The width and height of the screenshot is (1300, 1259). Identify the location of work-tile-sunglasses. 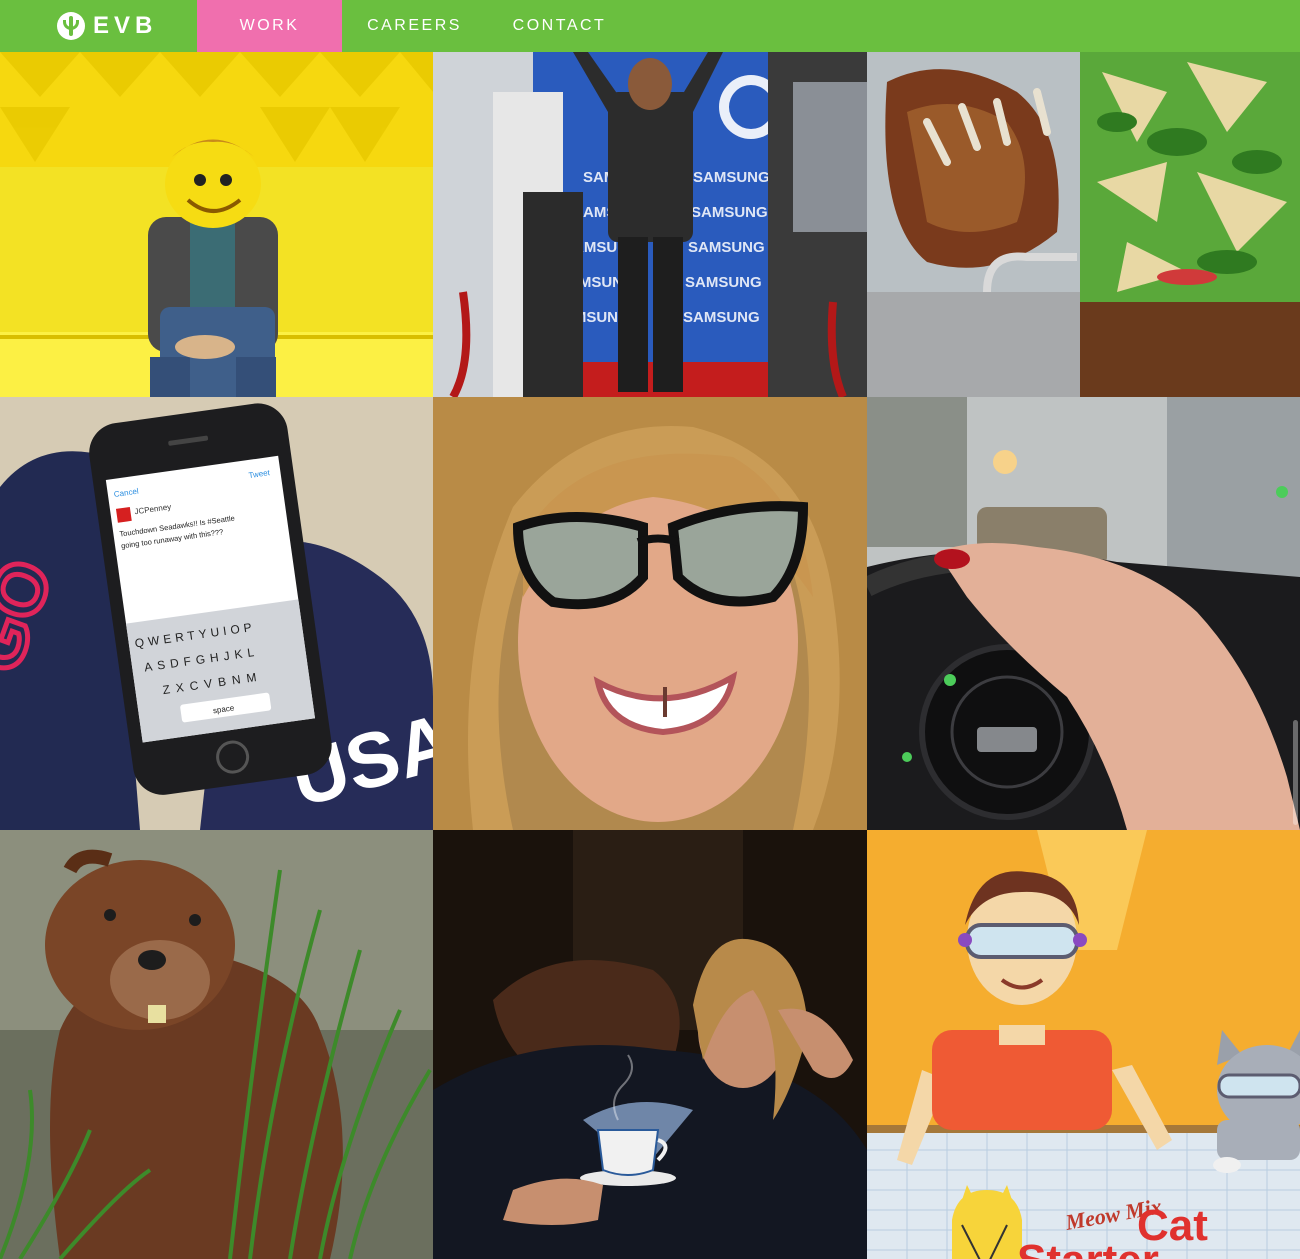
(650, 613).